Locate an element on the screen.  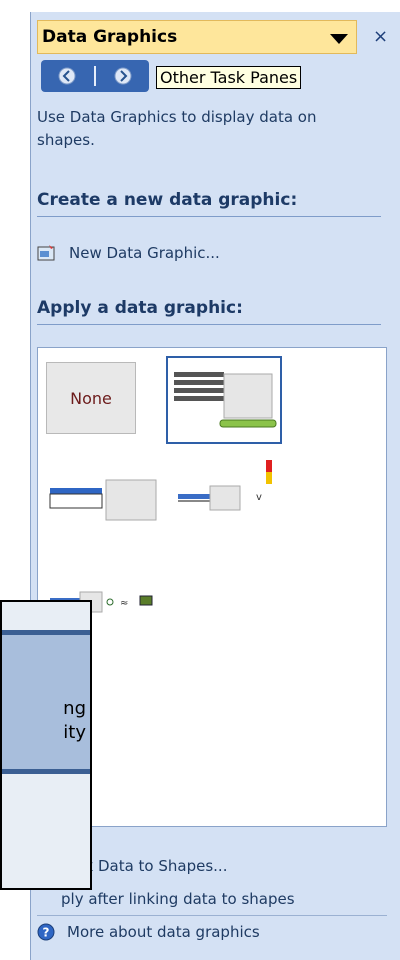
task-pane-title-dropdown: Data Graphics is located at coordinates (197, 37).